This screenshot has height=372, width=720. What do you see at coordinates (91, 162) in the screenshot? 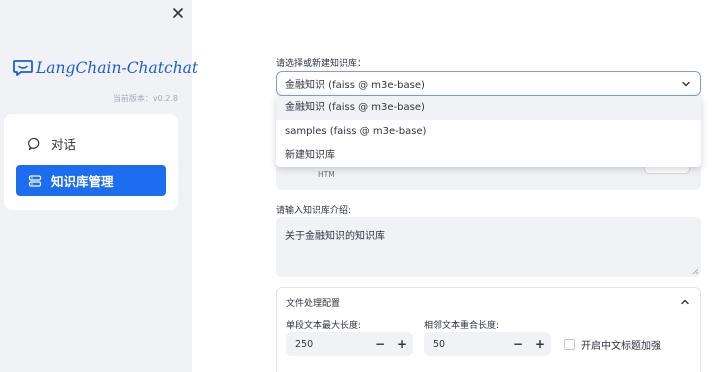
I see `nav-menu: 对话 知识库管理` at bounding box center [91, 162].